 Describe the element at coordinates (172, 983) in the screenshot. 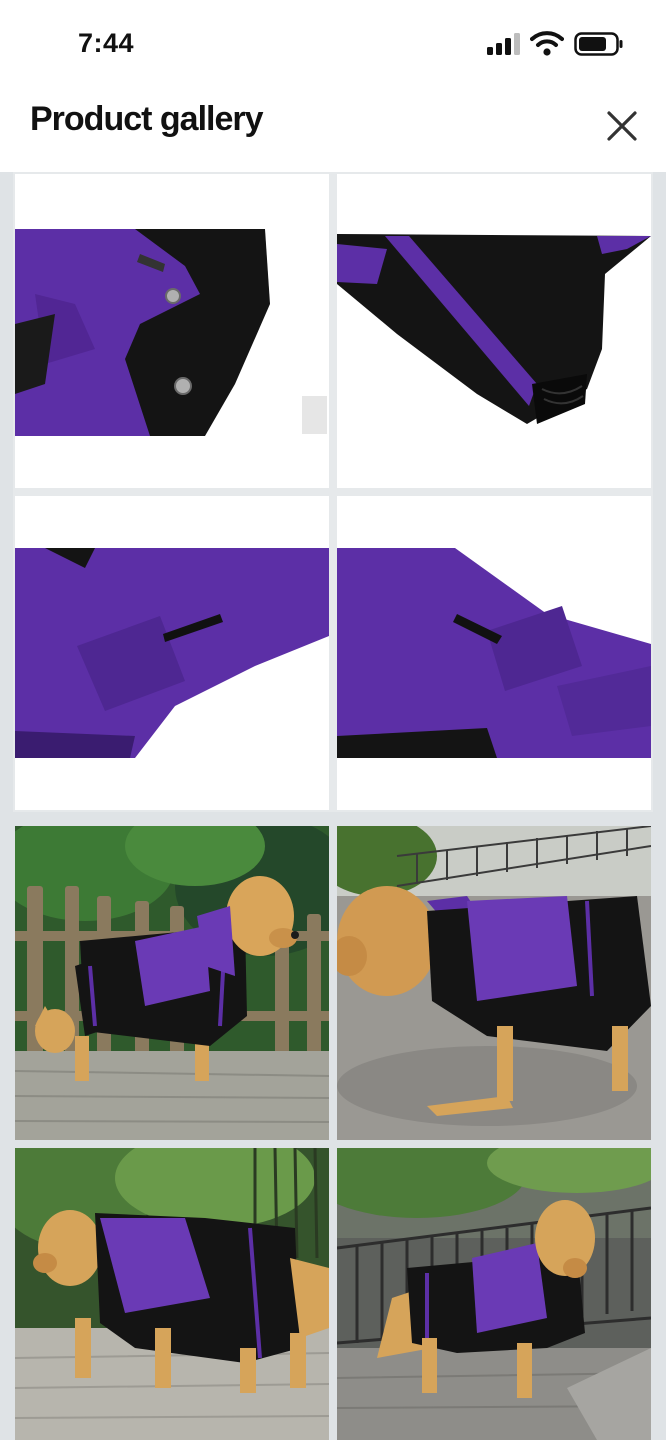

I see `gallery-image-dog-wooden-fence` at that location.